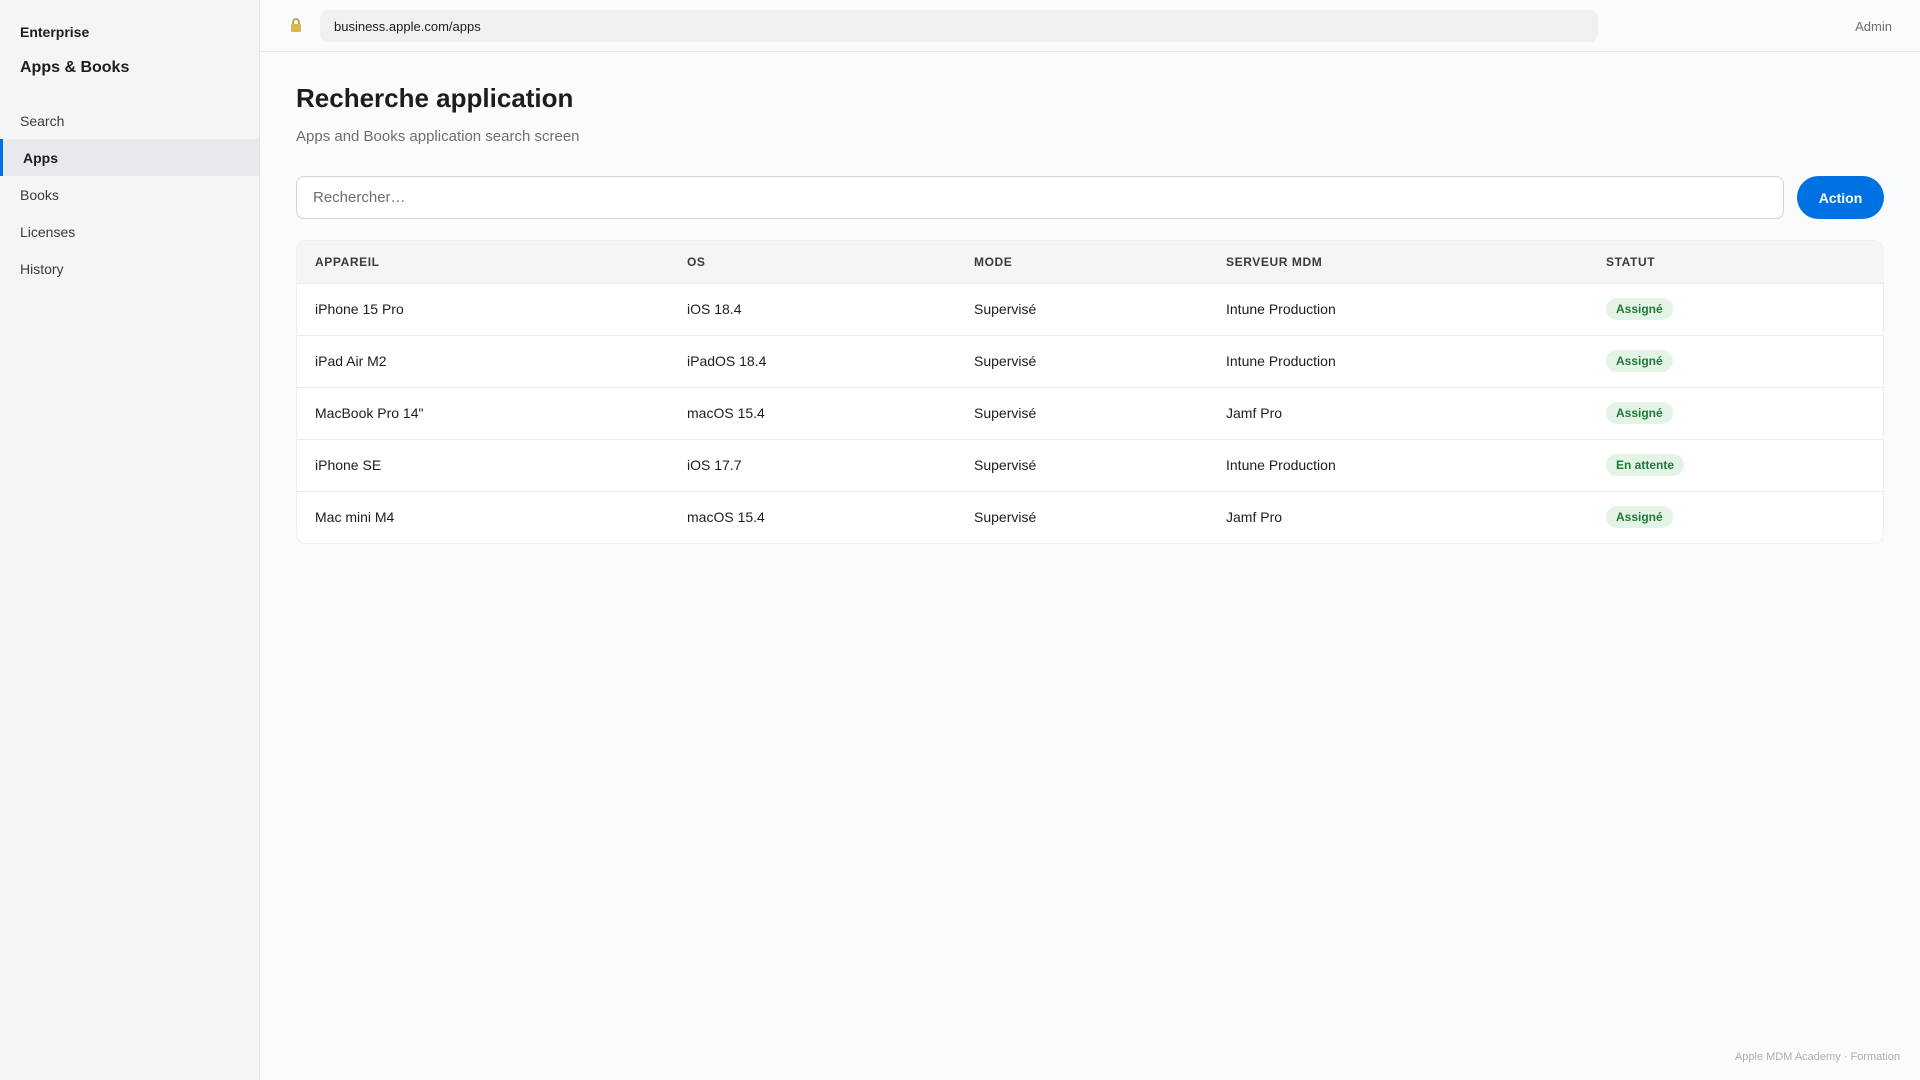 This screenshot has height=1080, width=1920. What do you see at coordinates (1735, 262) in the screenshot?
I see `column-header-status: STATUT` at bounding box center [1735, 262].